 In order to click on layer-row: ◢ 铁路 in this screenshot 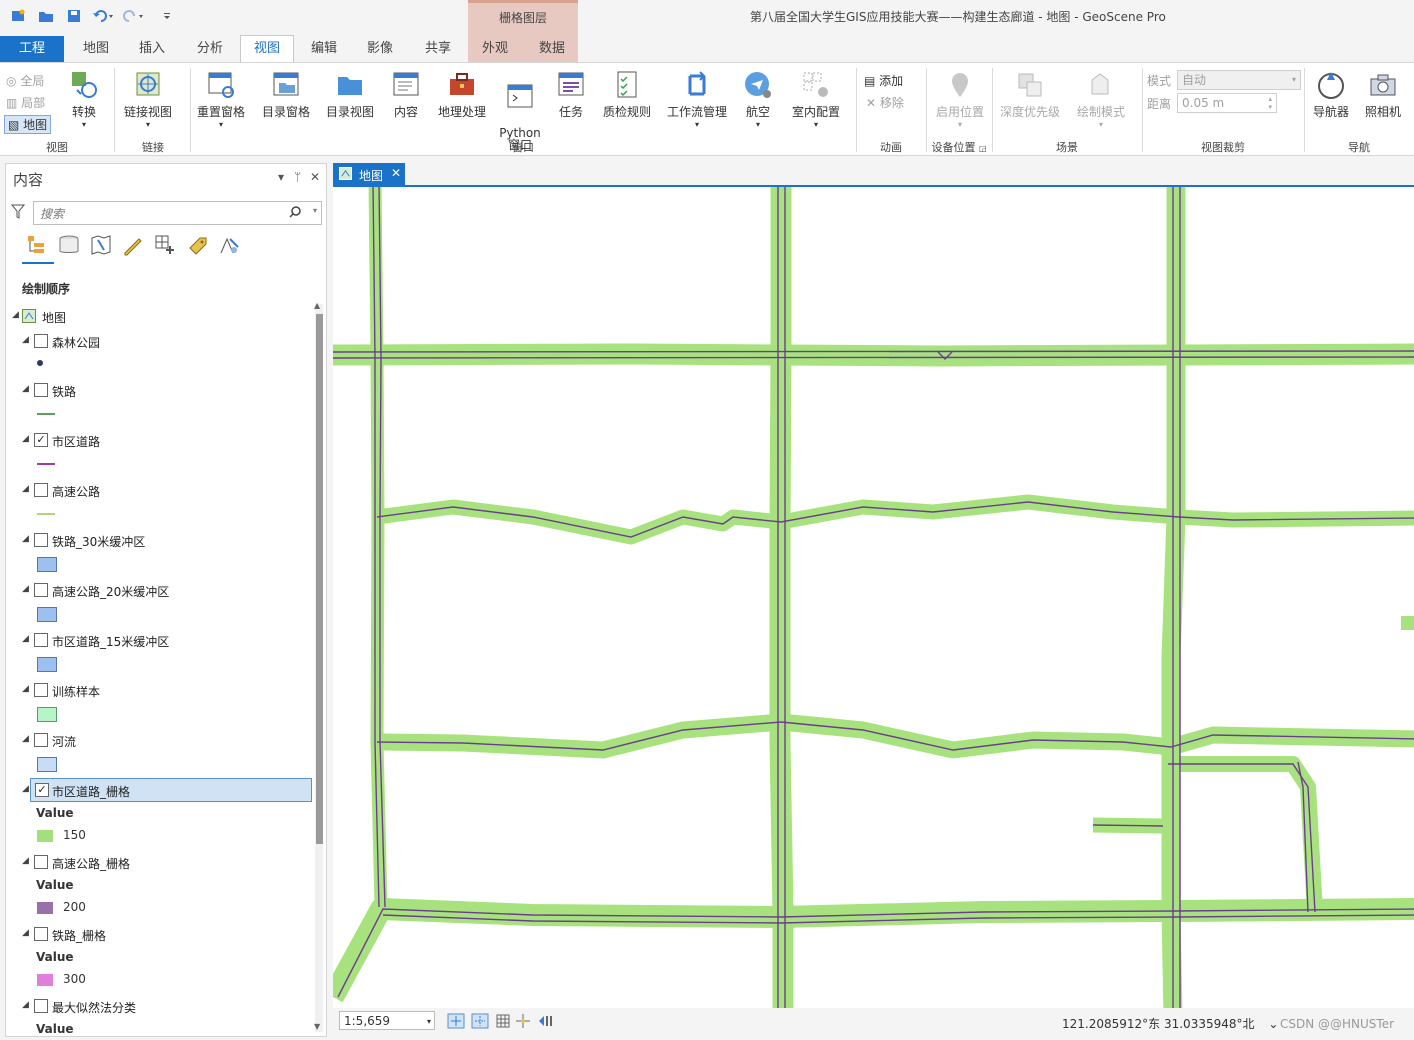, I will do `click(168, 391)`.